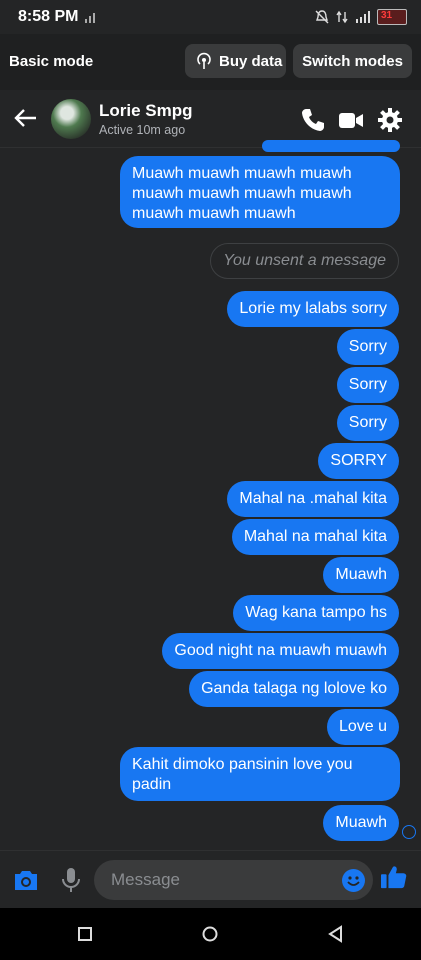  I want to click on message-bubble: Mahal na mahal kita, so click(315, 537).